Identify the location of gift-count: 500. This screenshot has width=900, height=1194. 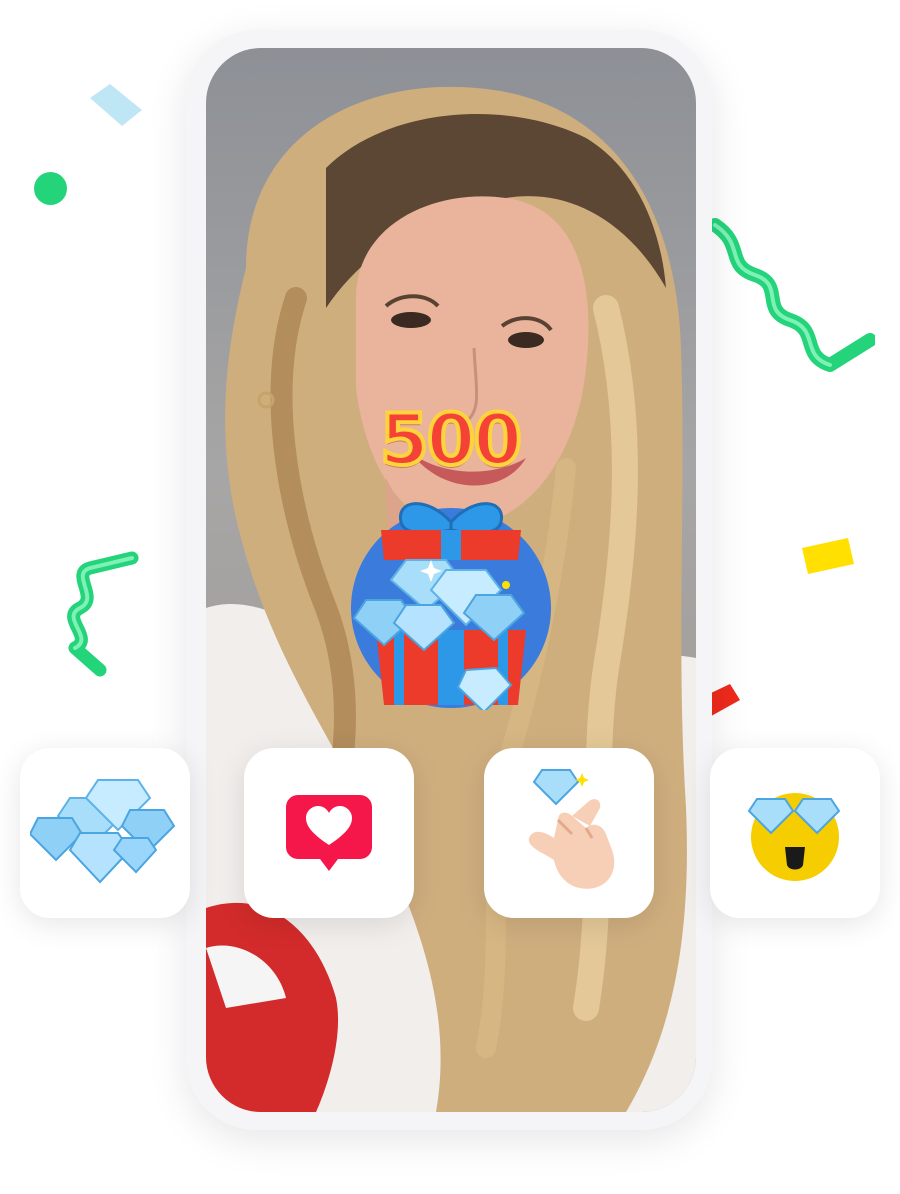
(451, 440).